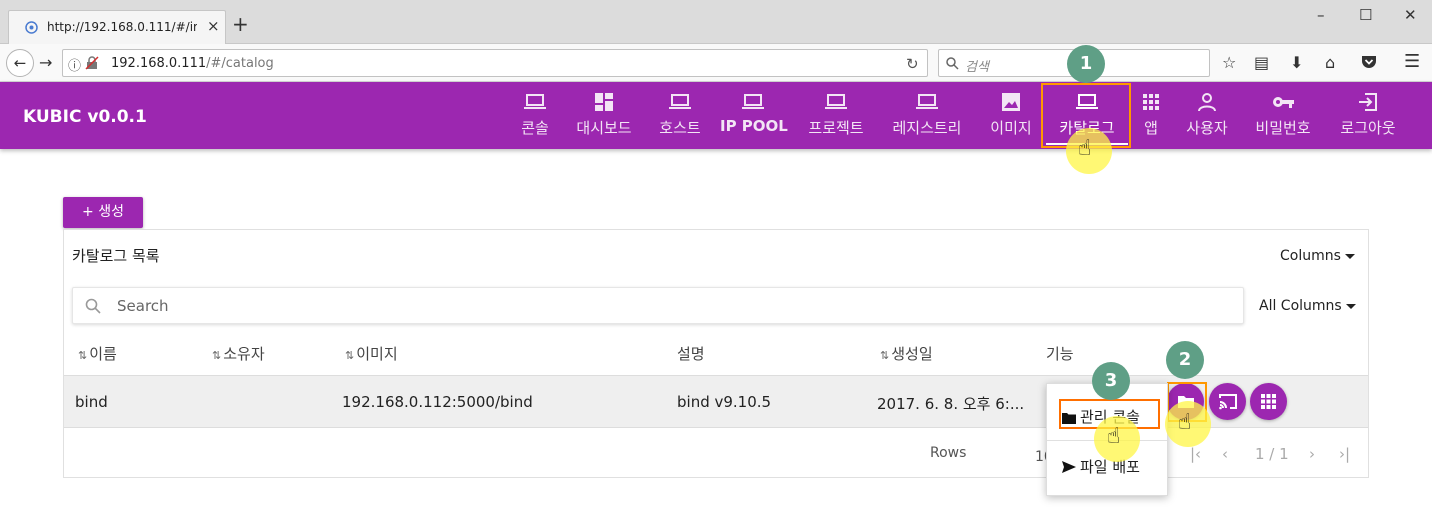 Image resolution: width=1432 pixels, height=520 pixels. I want to click on rows-label: Rows, so click(948, 453).